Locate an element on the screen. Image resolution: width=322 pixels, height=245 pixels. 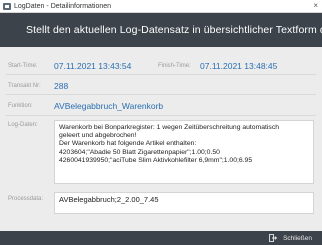
window-subtitle: Detailinformationen is located at coordinates (81, 6).